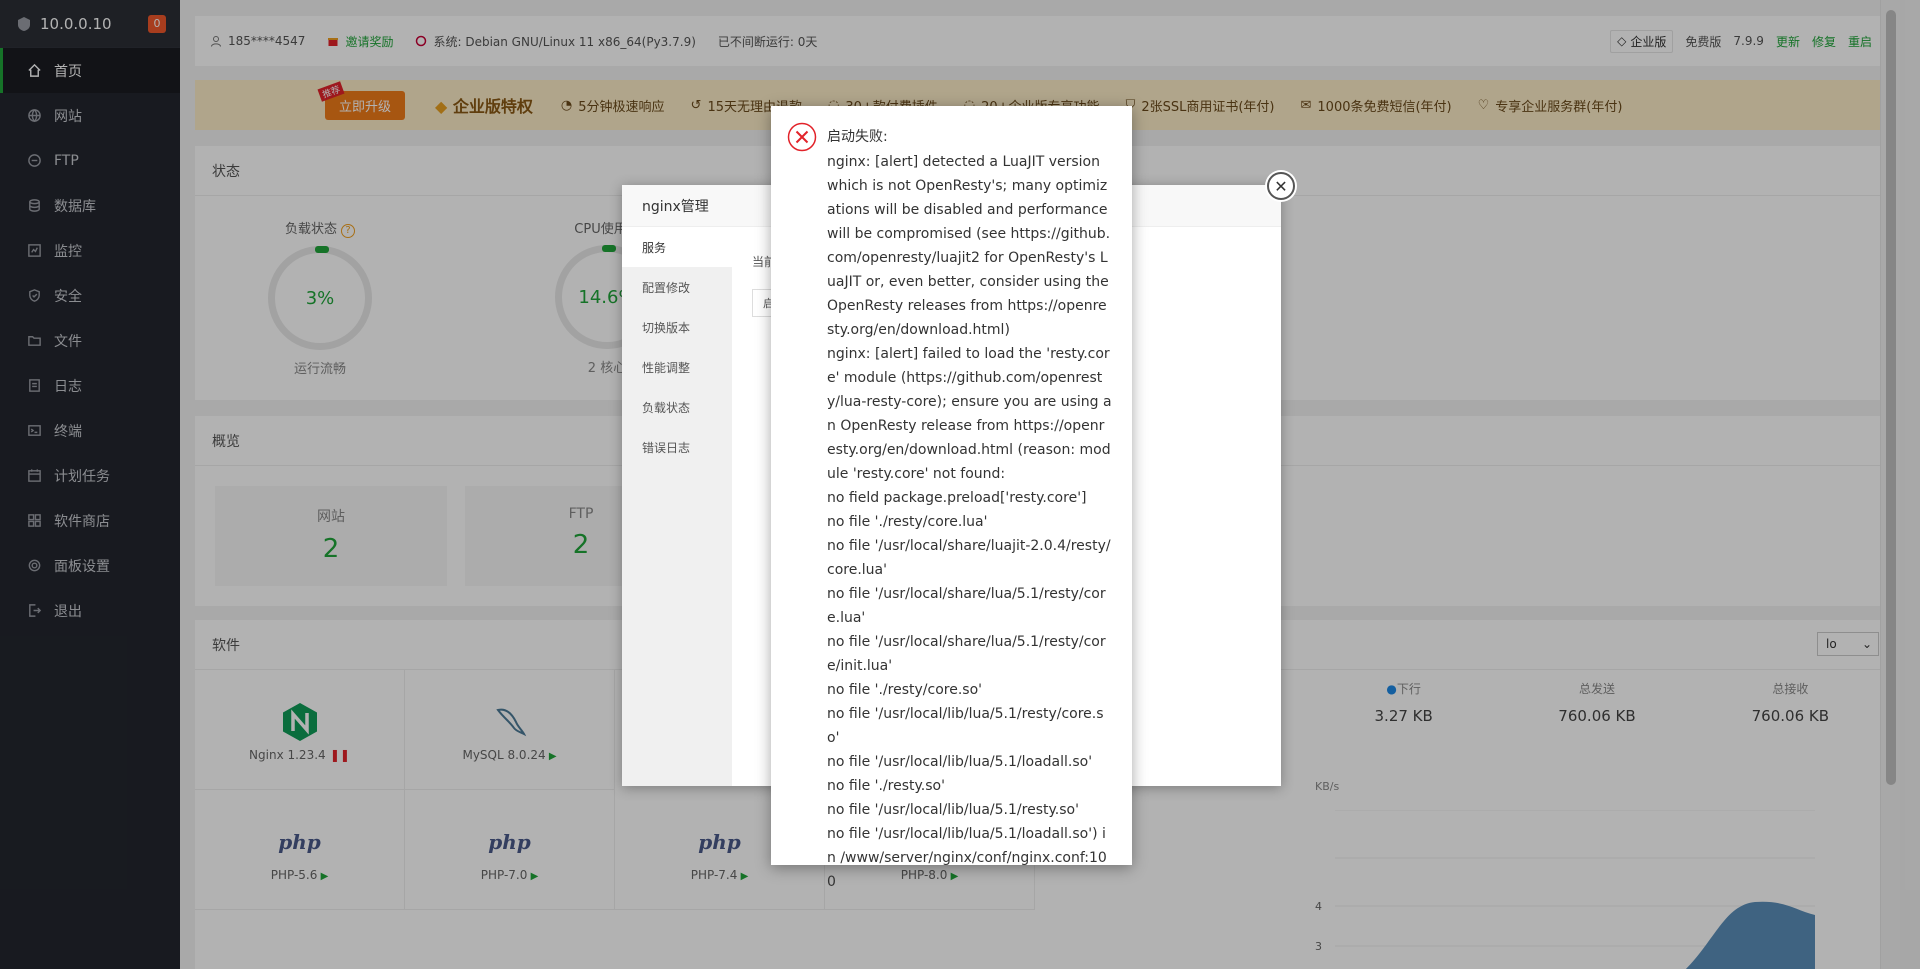  I want to click on tab-config: 配置修改, so click(677, 287).